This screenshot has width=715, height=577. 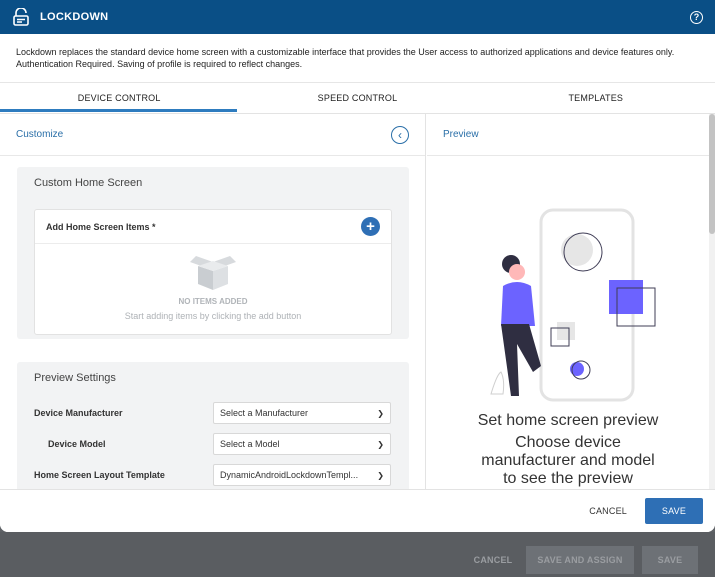 I want to click on background-save-button: SAVE, so click(x=670, y=560).